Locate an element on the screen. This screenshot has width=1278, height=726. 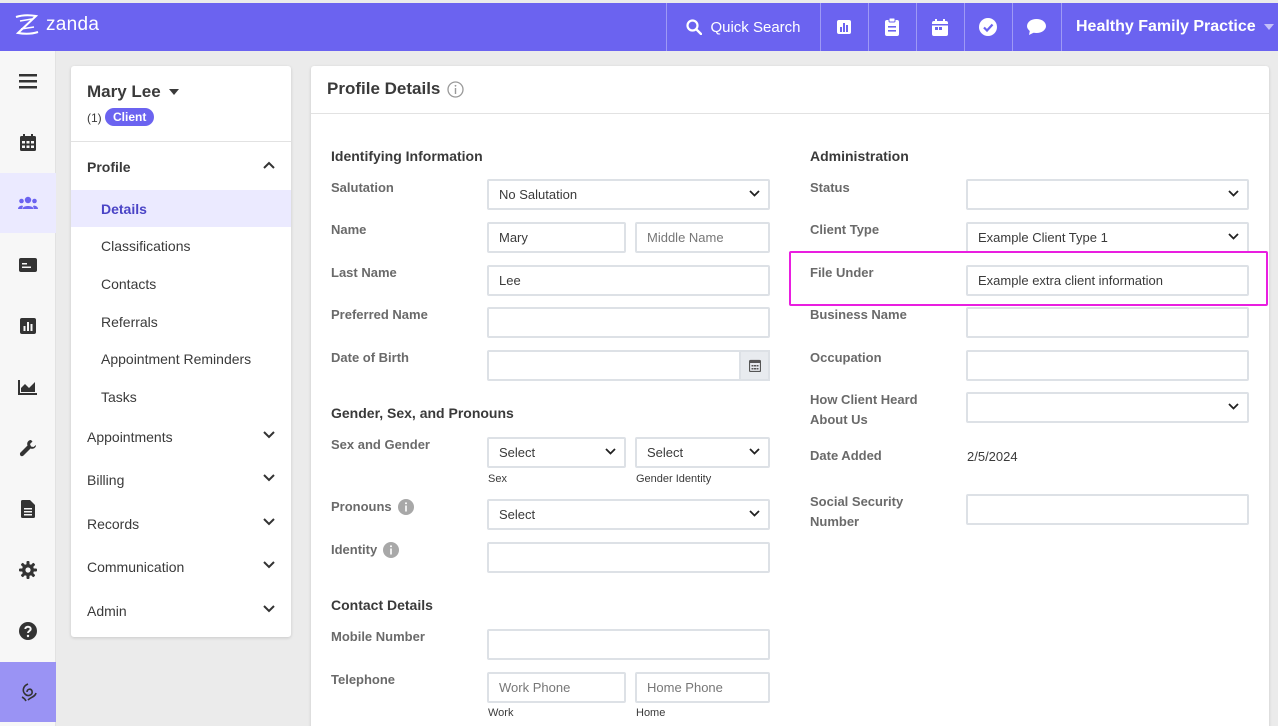
practice-switcher: Healthy Family Practice is located at coordinates (1170, 27).